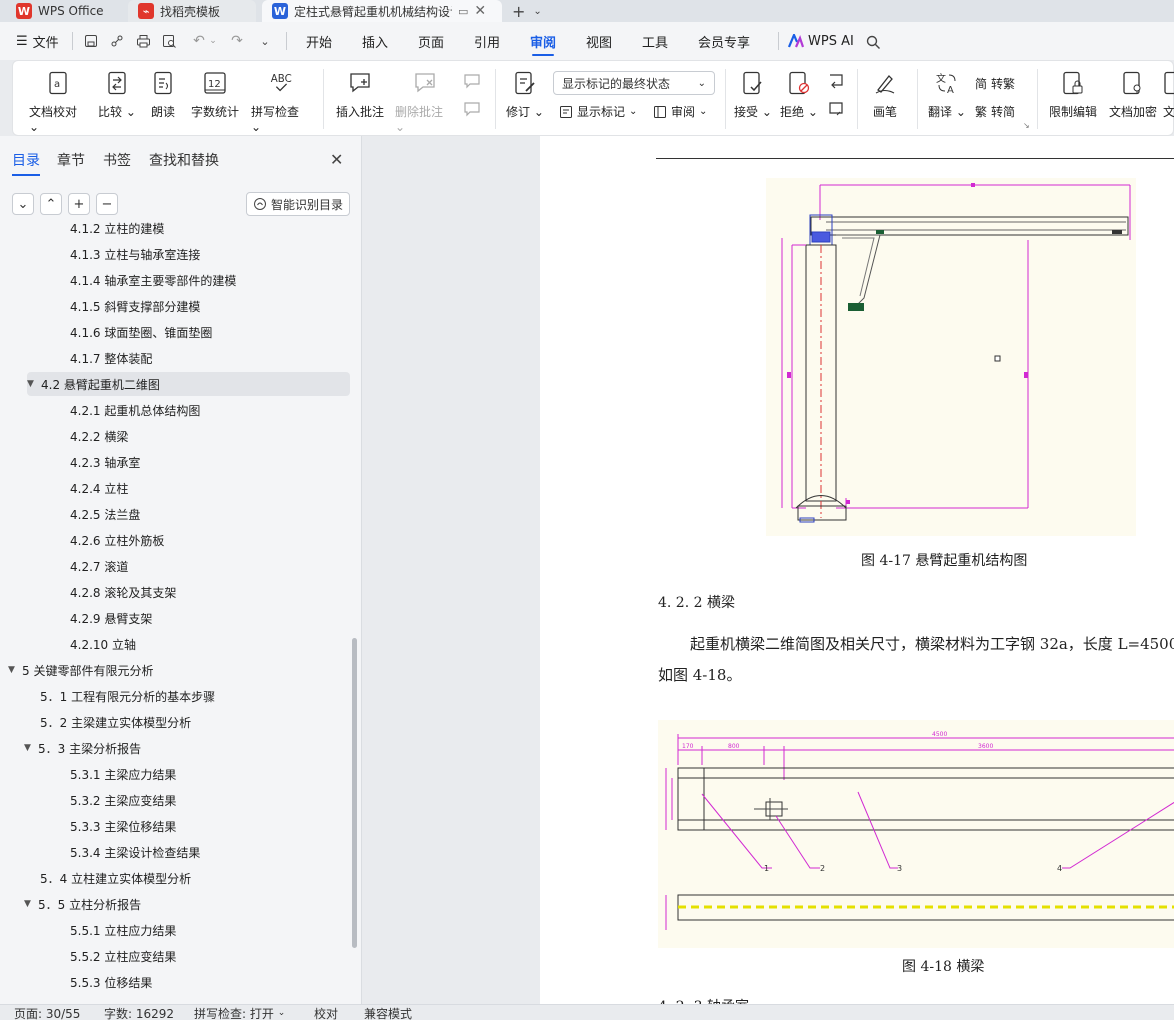 This screenshot has height=1020, width=1174. What do you see at coordinates (1168, 94) in the screenshot?
I see `more-ribbon-button: 文` at bounding box center [1168, 94].